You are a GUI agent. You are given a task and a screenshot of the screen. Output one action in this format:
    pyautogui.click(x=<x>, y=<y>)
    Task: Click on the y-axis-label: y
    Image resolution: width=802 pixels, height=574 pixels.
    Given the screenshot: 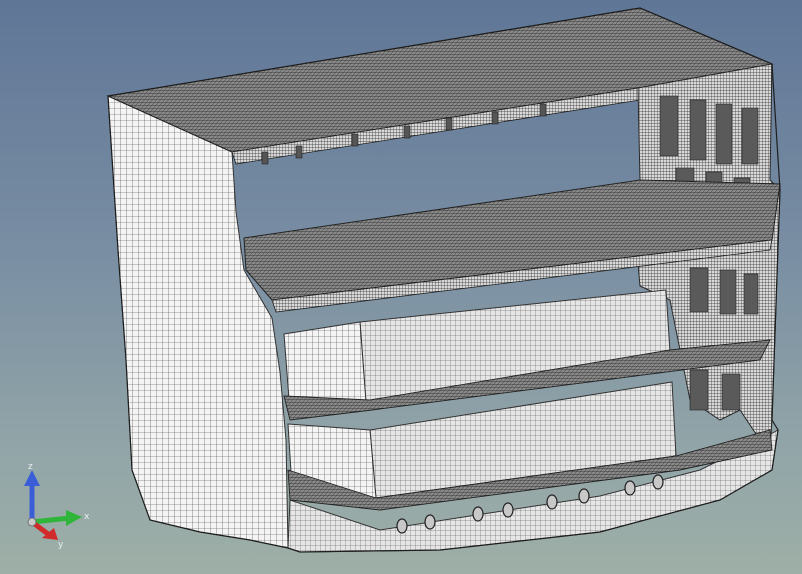 What is the action you would take?
    pyautogui.click(x=61, y=545)
    